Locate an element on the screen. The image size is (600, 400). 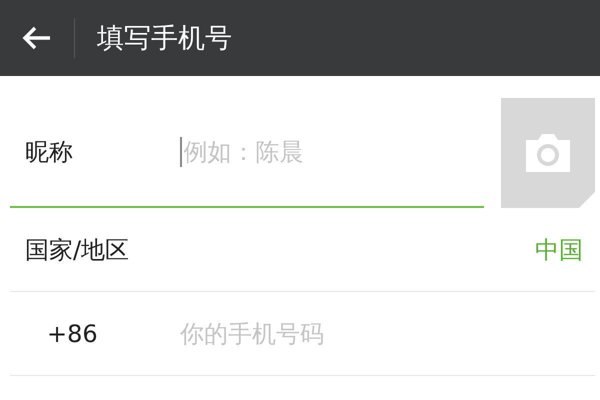
field-label: 昵称 is located at coordinates (49, 152).